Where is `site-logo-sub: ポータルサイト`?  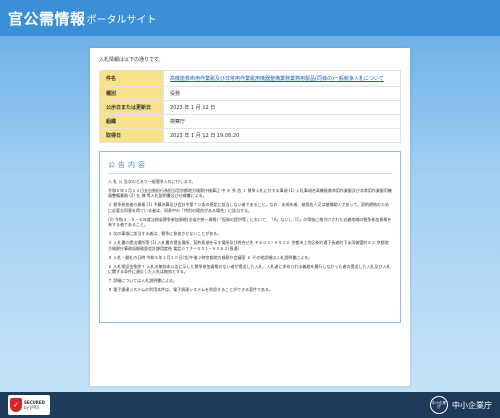 site-logo-sub: ポータルサイト is located at coordinates (122, 18).